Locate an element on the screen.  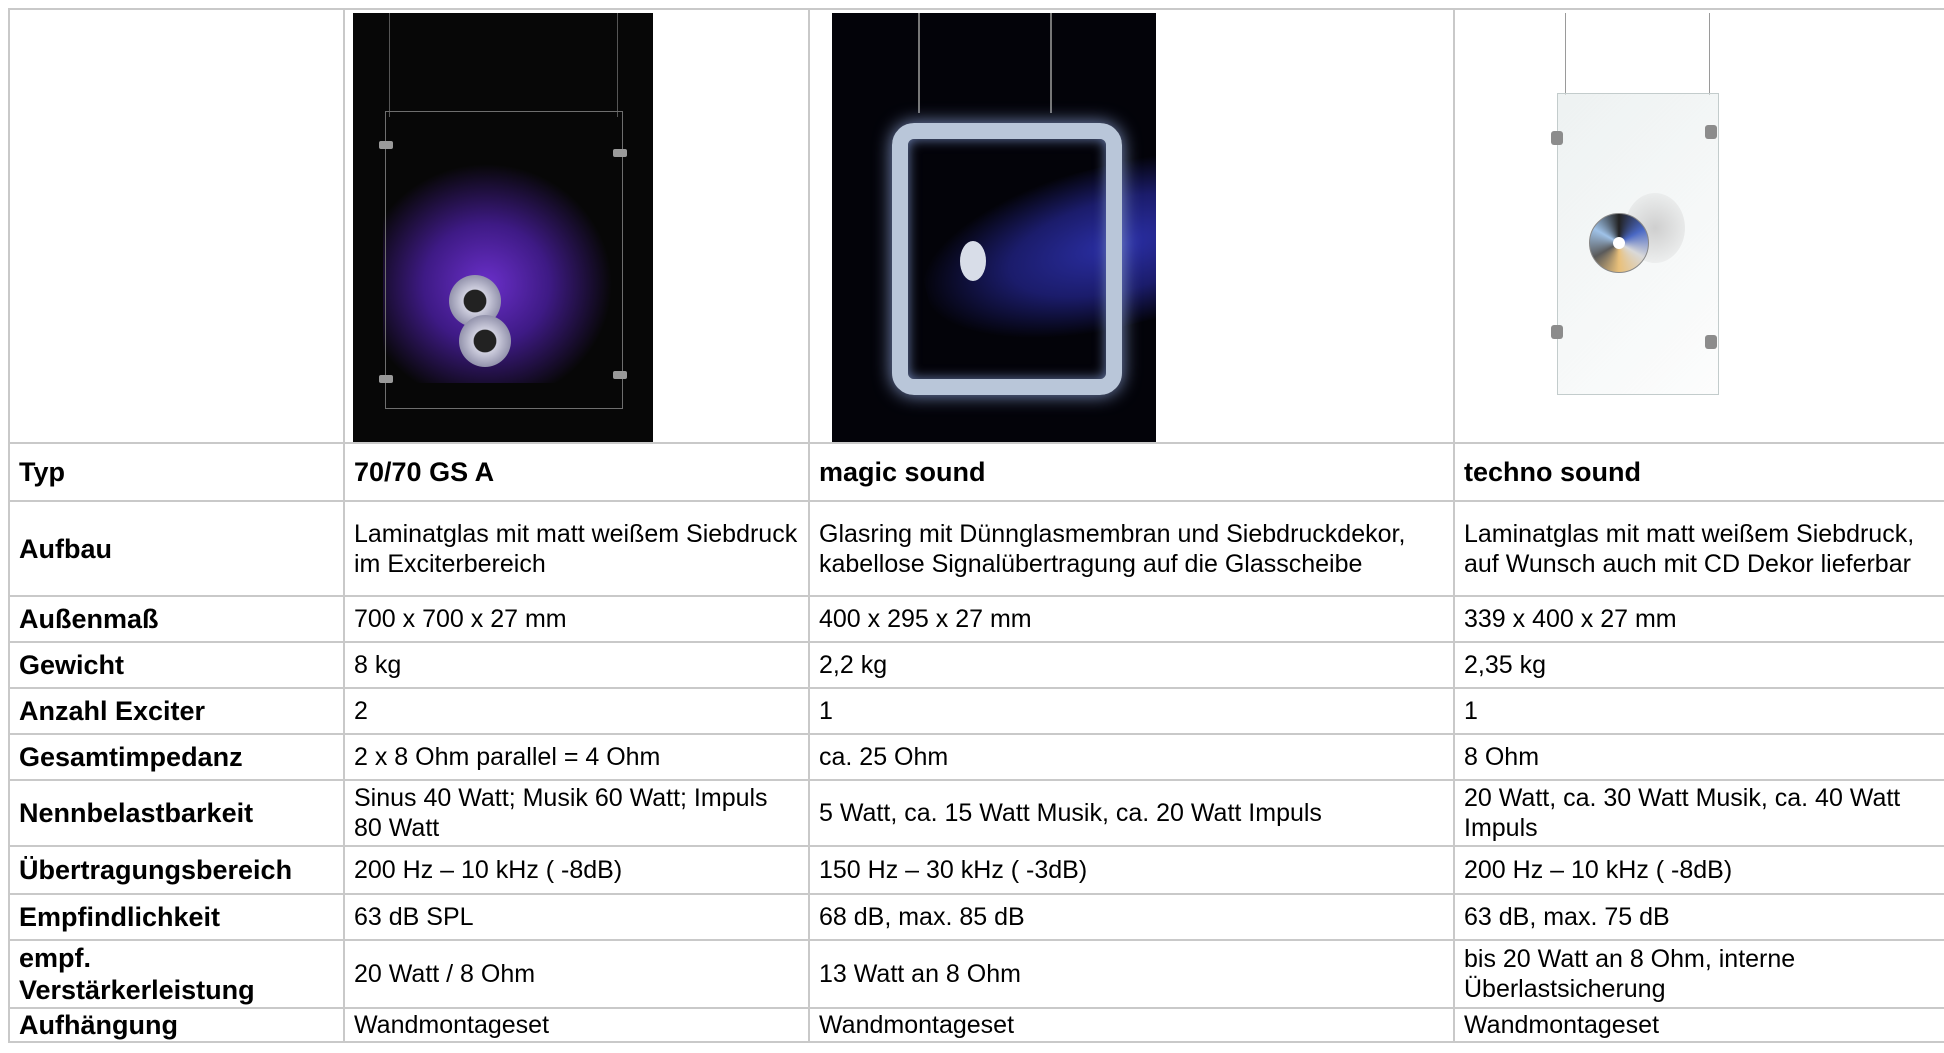
spec-value: 13 Watt an 8 Ohm is located at coordinates (1131, 974).